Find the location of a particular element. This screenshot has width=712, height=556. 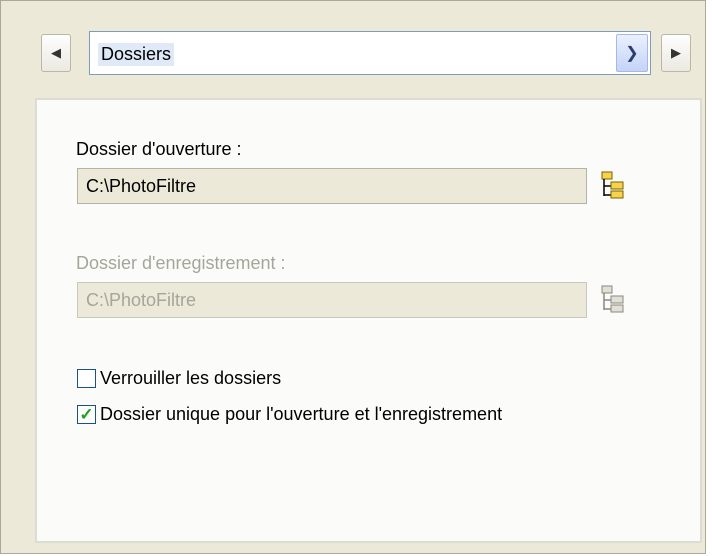

save-folder-label: Dossier d'enregistrement : is located at coordinates (181, 263).